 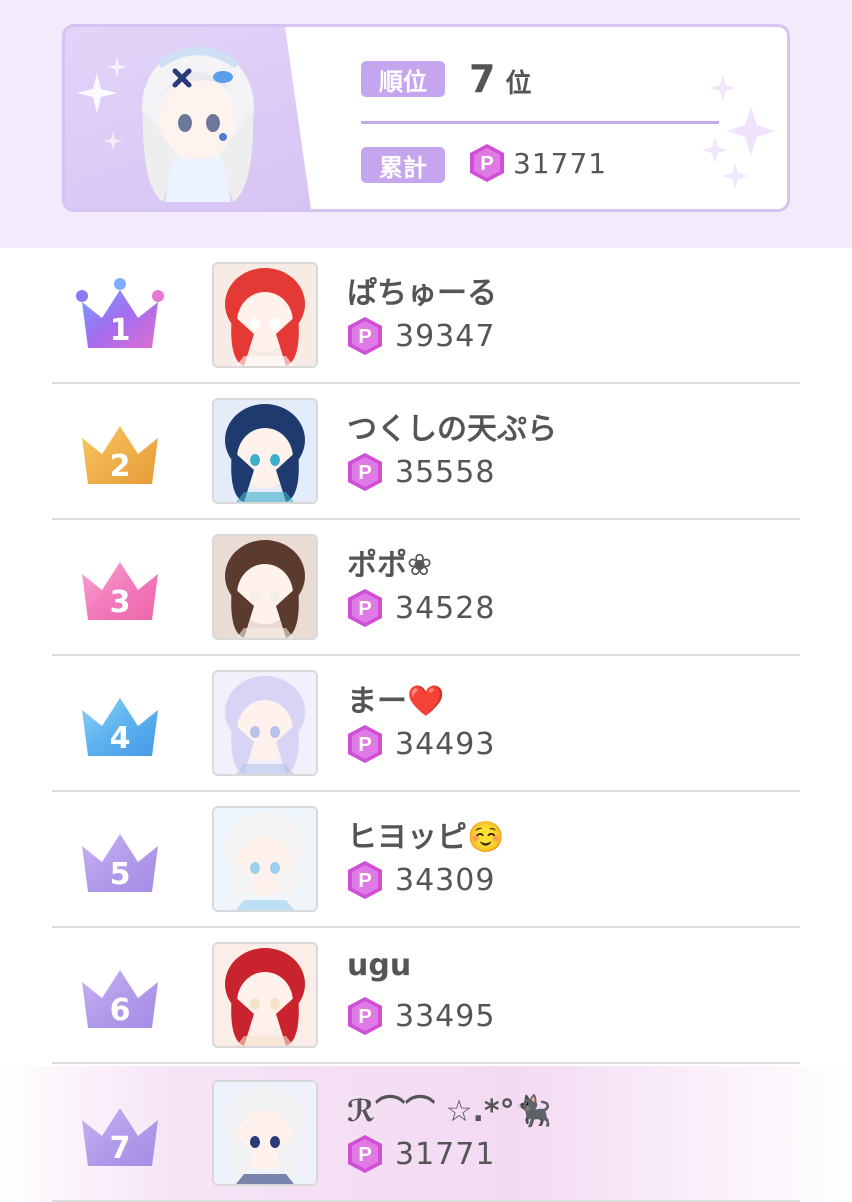 I want to click on my-rank-card: 順位 7 位 累計 P 31771, so click(x=426, y=118).